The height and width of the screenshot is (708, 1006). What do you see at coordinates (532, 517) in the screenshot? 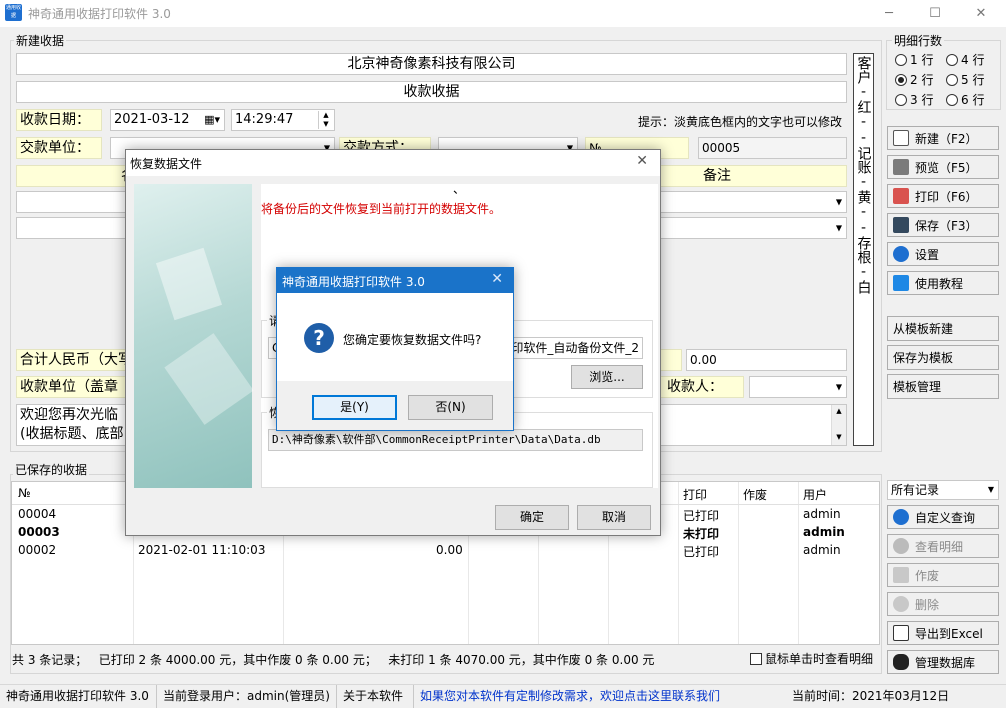
I see `ok-button: 确定` at bounding box center [532, 517].